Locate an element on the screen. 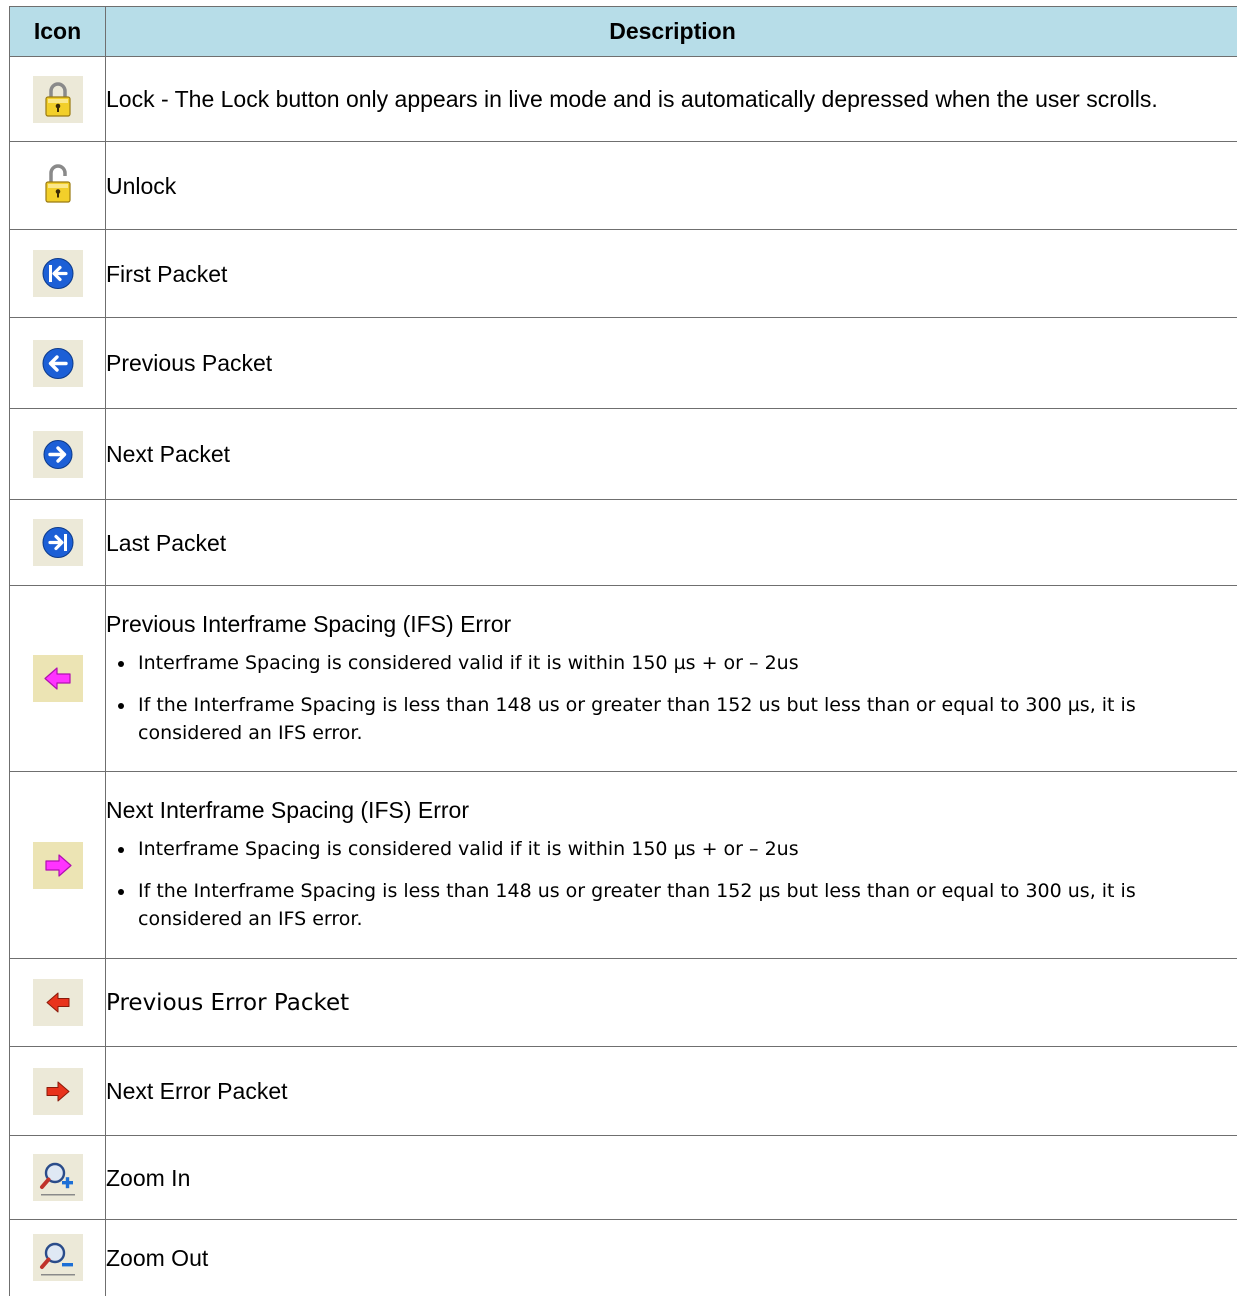  zoom-out-icon is located at coordinates (58, 1257).